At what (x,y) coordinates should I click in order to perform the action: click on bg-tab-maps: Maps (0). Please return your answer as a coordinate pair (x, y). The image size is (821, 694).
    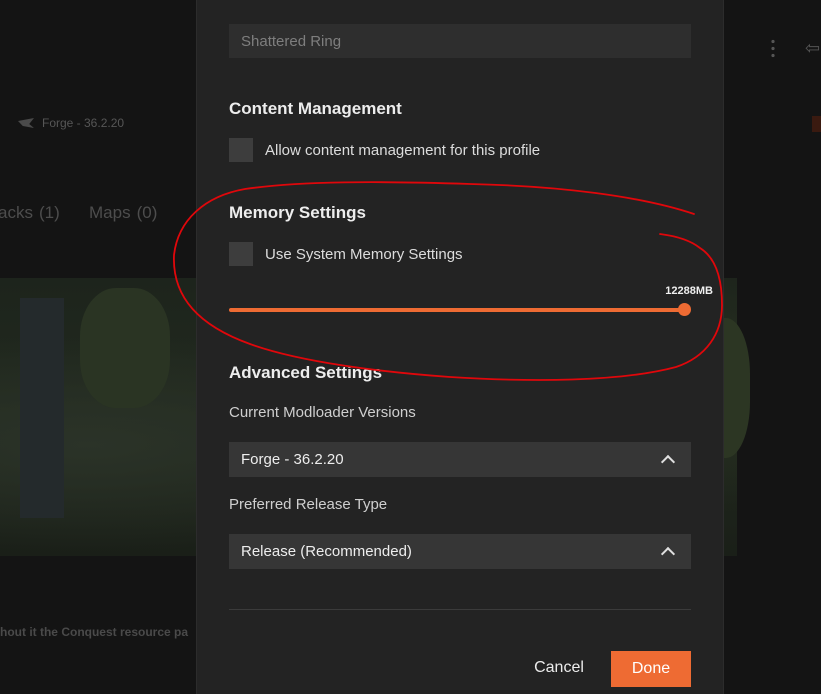
    Looking at the image, I should click on (123, 213).